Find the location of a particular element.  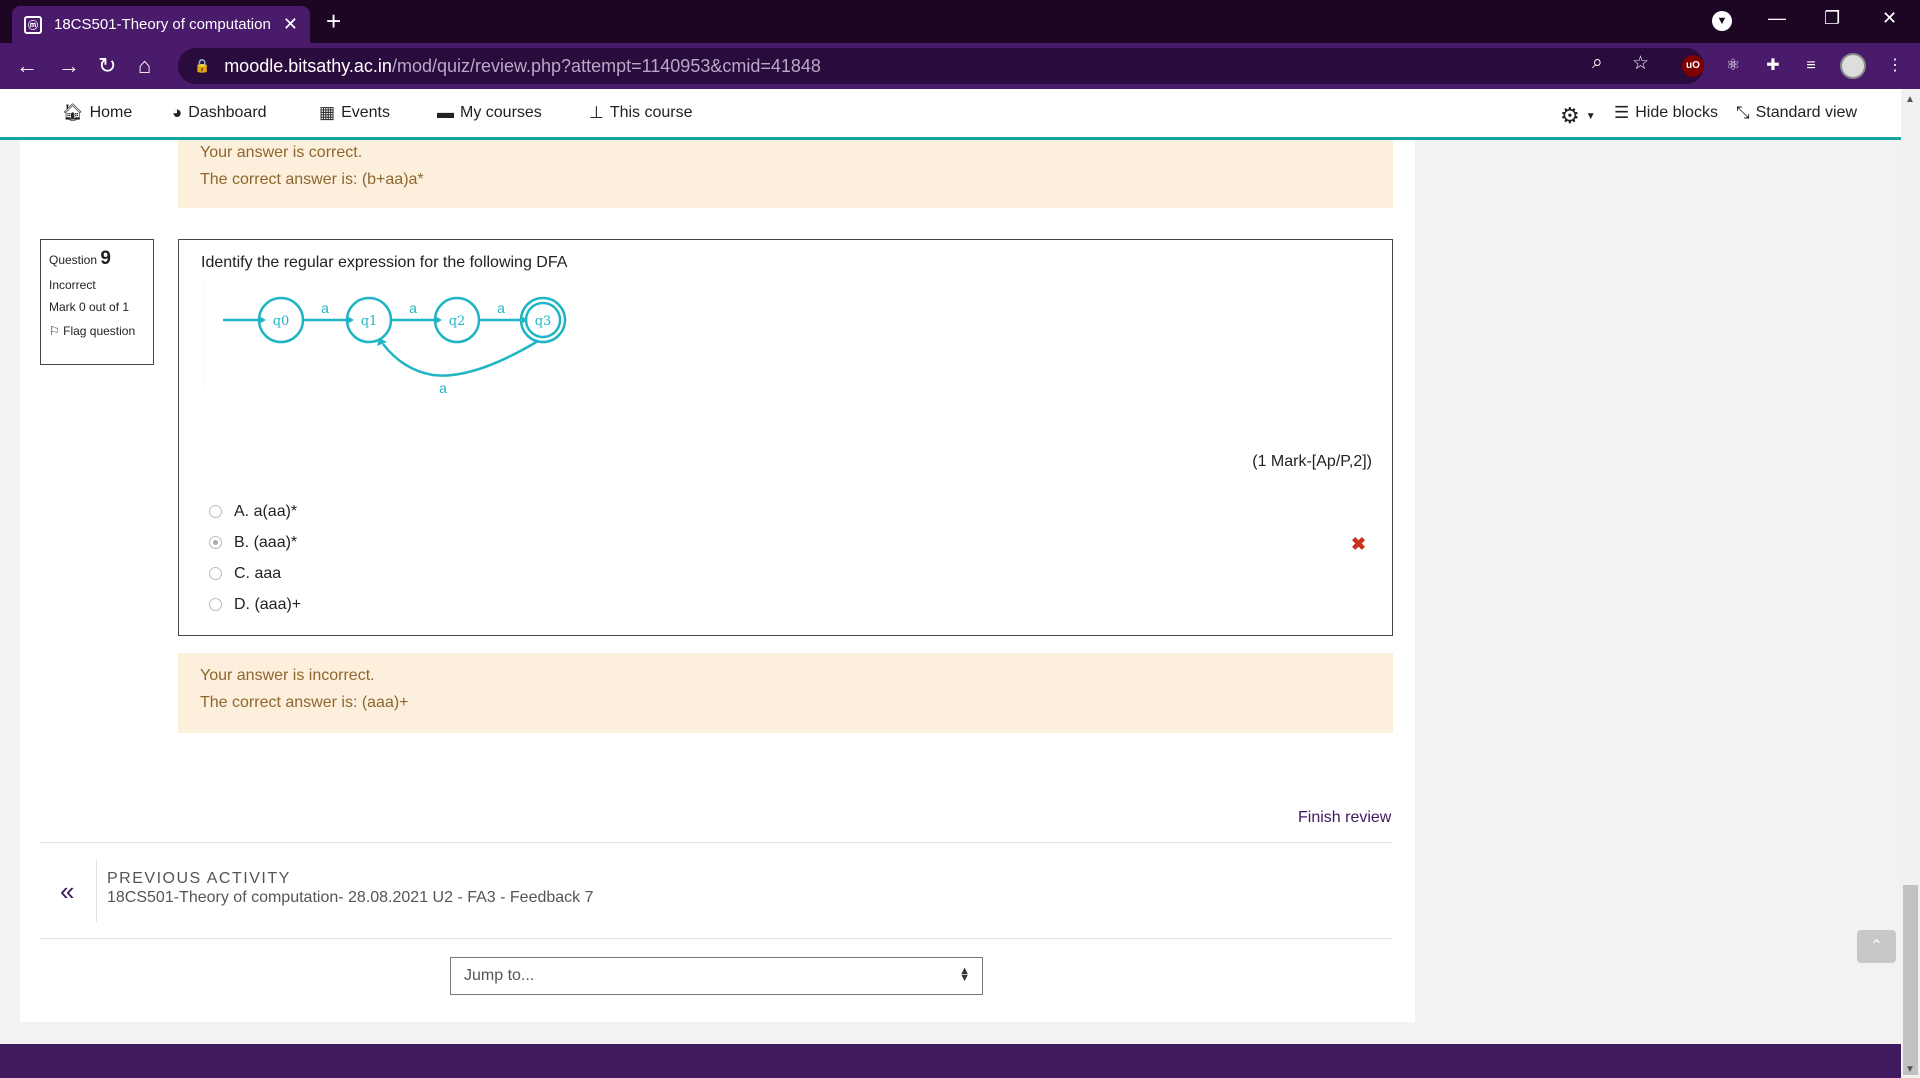

flag-question-link: ⚐ Flag question is located at coordinates (97, 331).